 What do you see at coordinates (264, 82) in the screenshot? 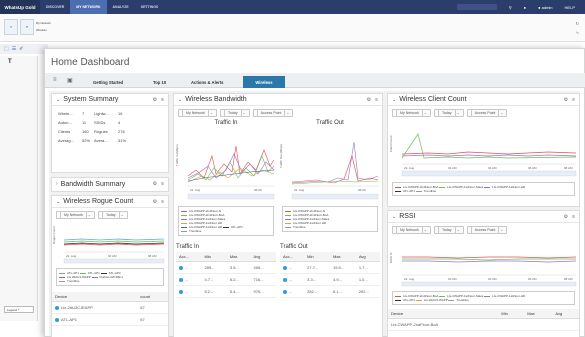
I see `tab-wireless: Wireless` at bounding box center [264, 82].